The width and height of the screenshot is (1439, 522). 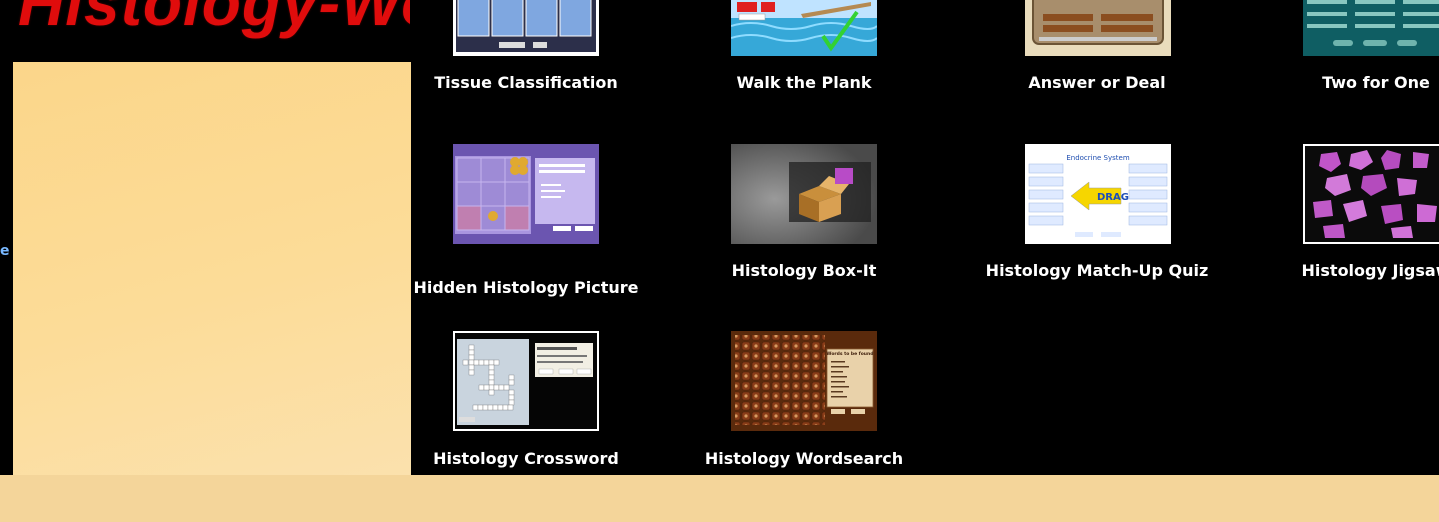 I want to click on histology-crossword-thumbnail, so click(x=526, y=381).